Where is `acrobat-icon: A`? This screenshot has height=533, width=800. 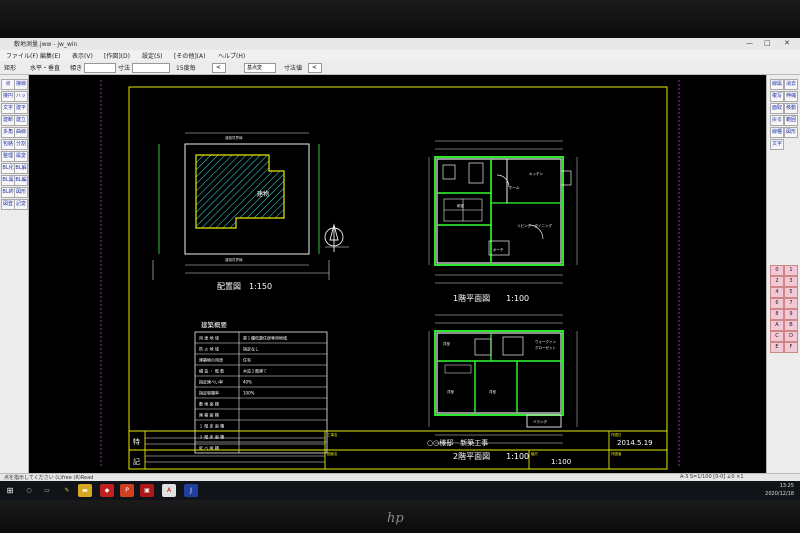
acrobat-icon: A is located at coordinates (169, 490).